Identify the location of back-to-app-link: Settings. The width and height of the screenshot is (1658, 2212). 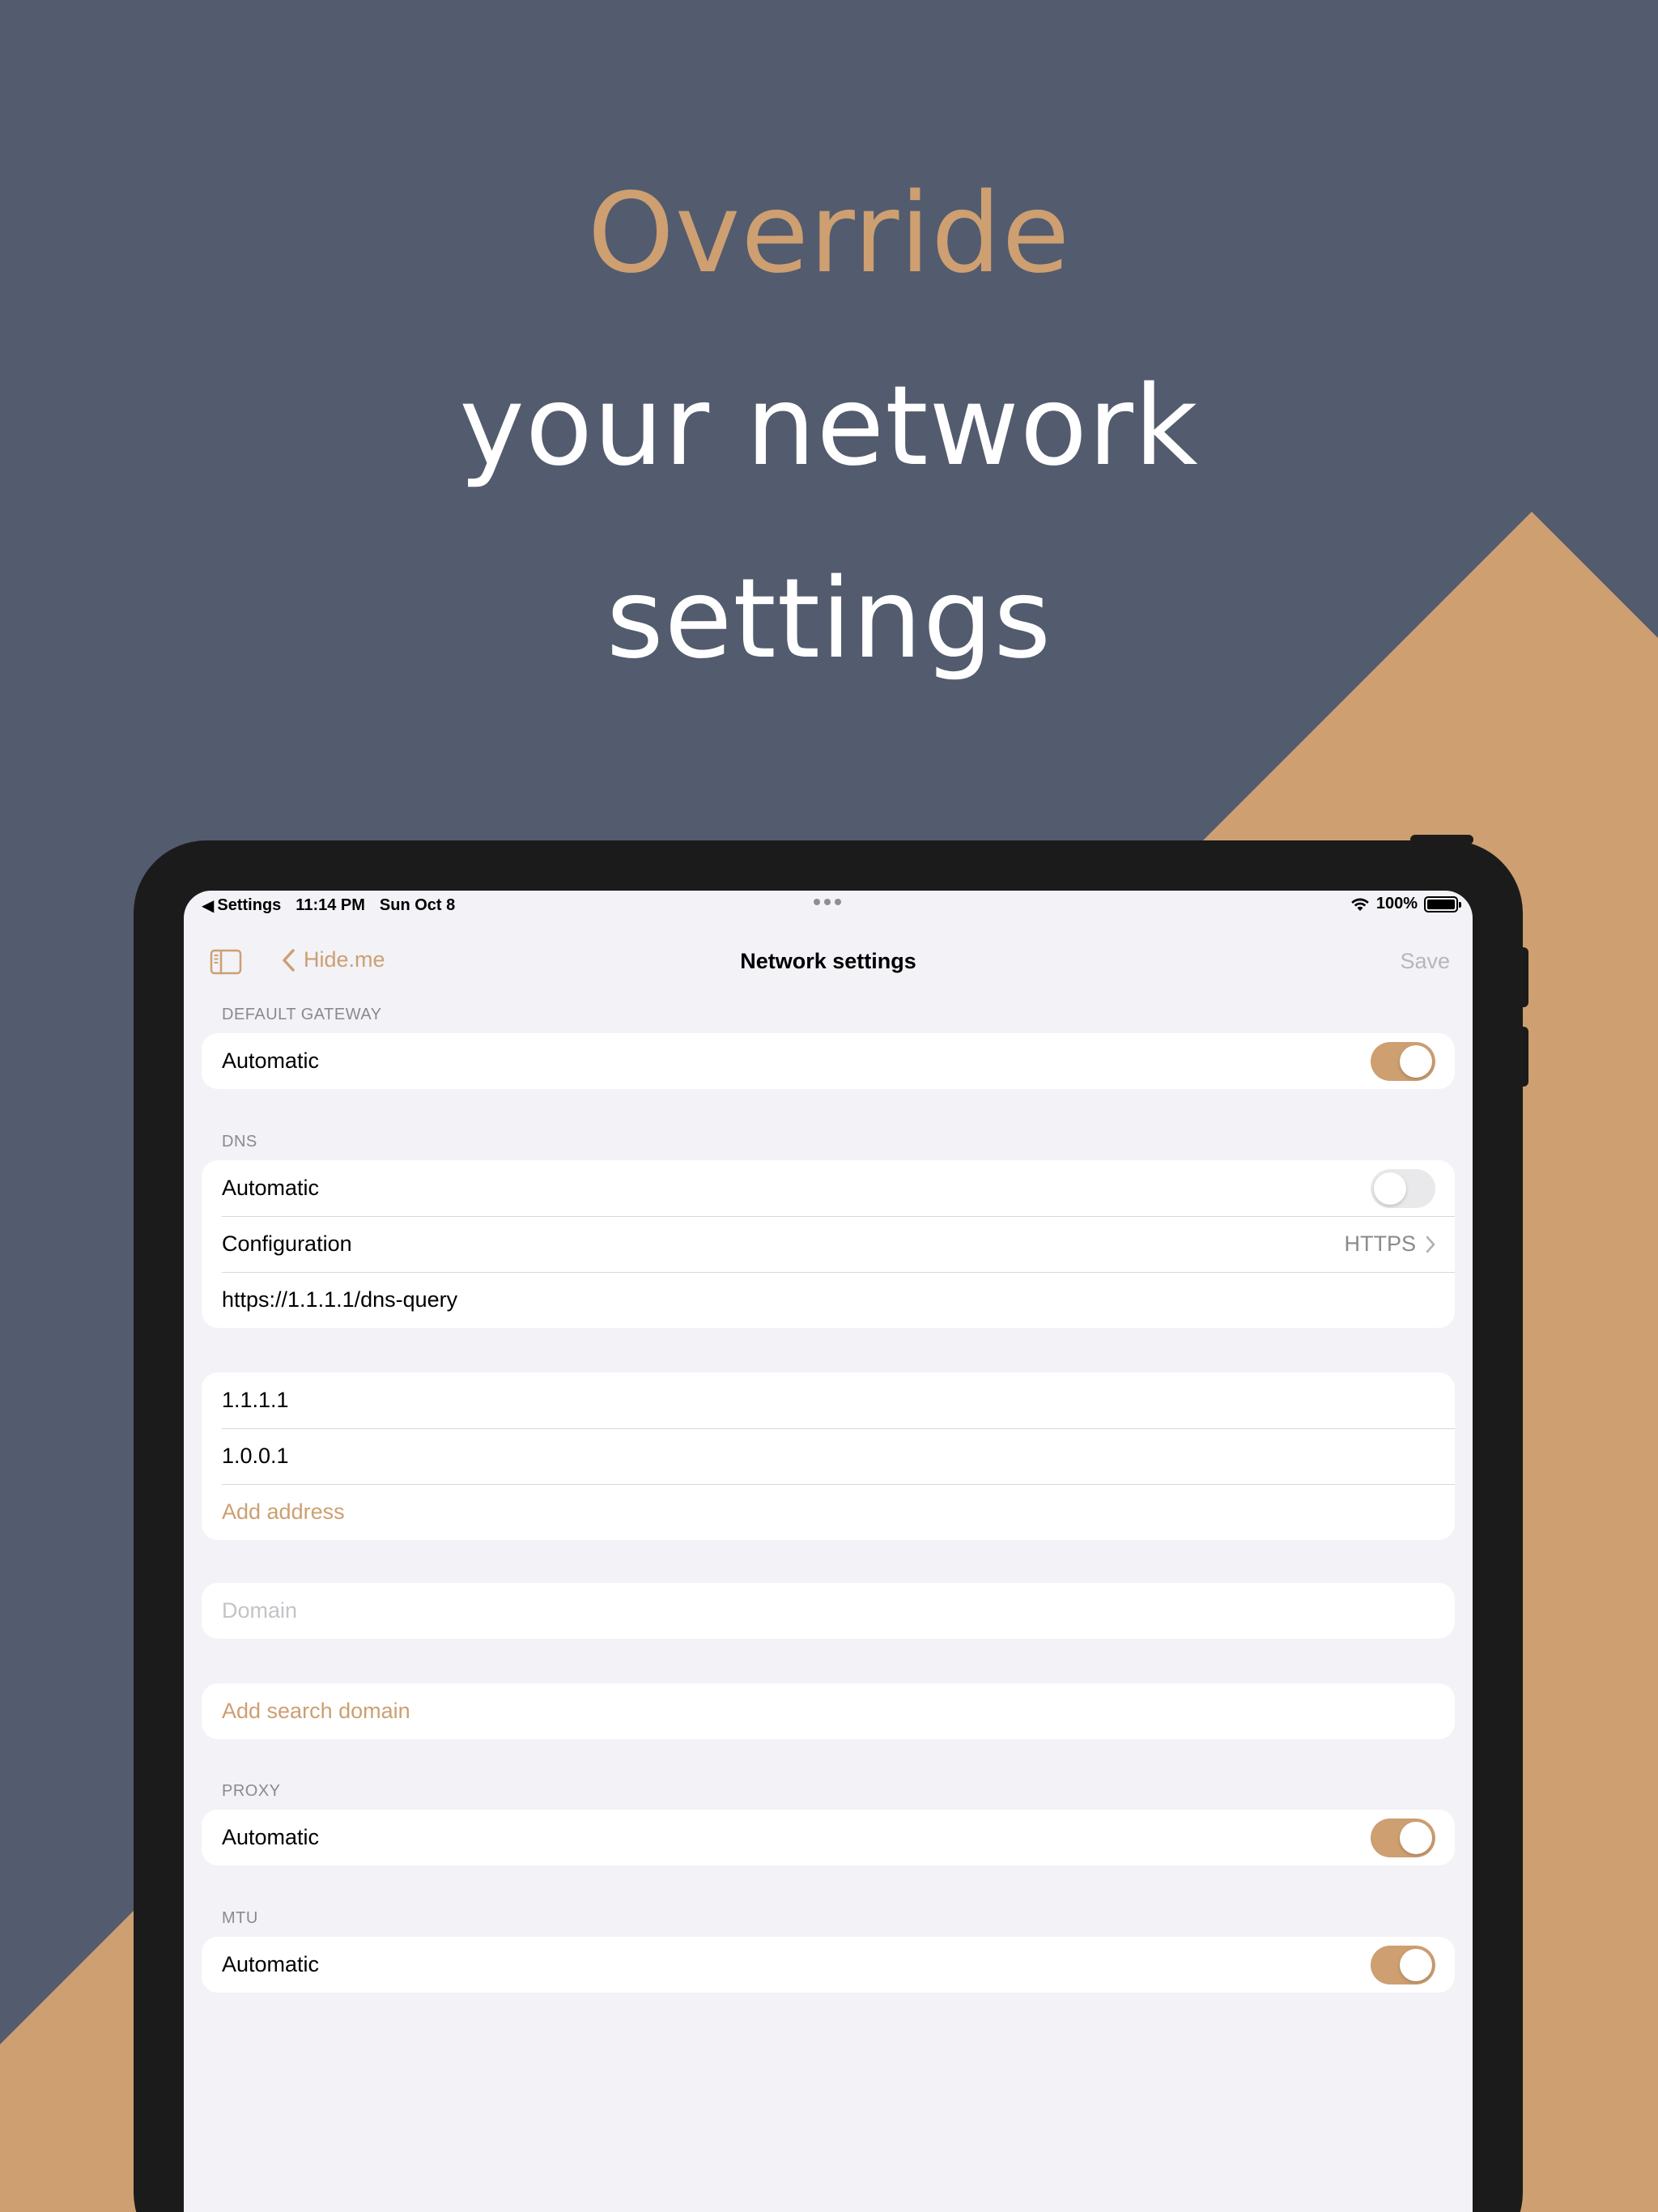
(249, 906).